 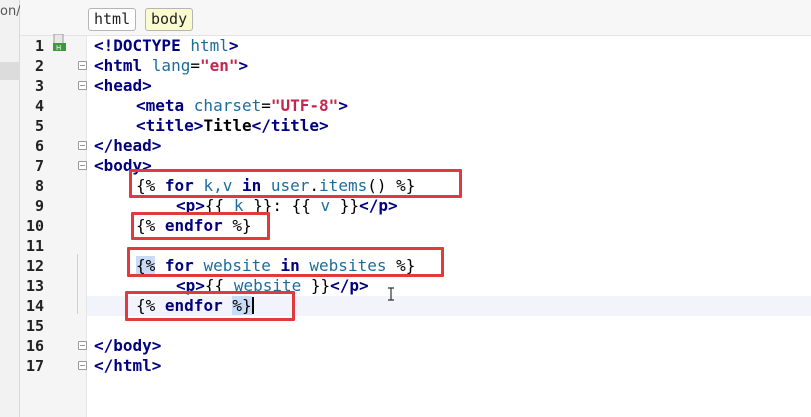 I want to click on line-number: 7, so click(x=39, y=166).